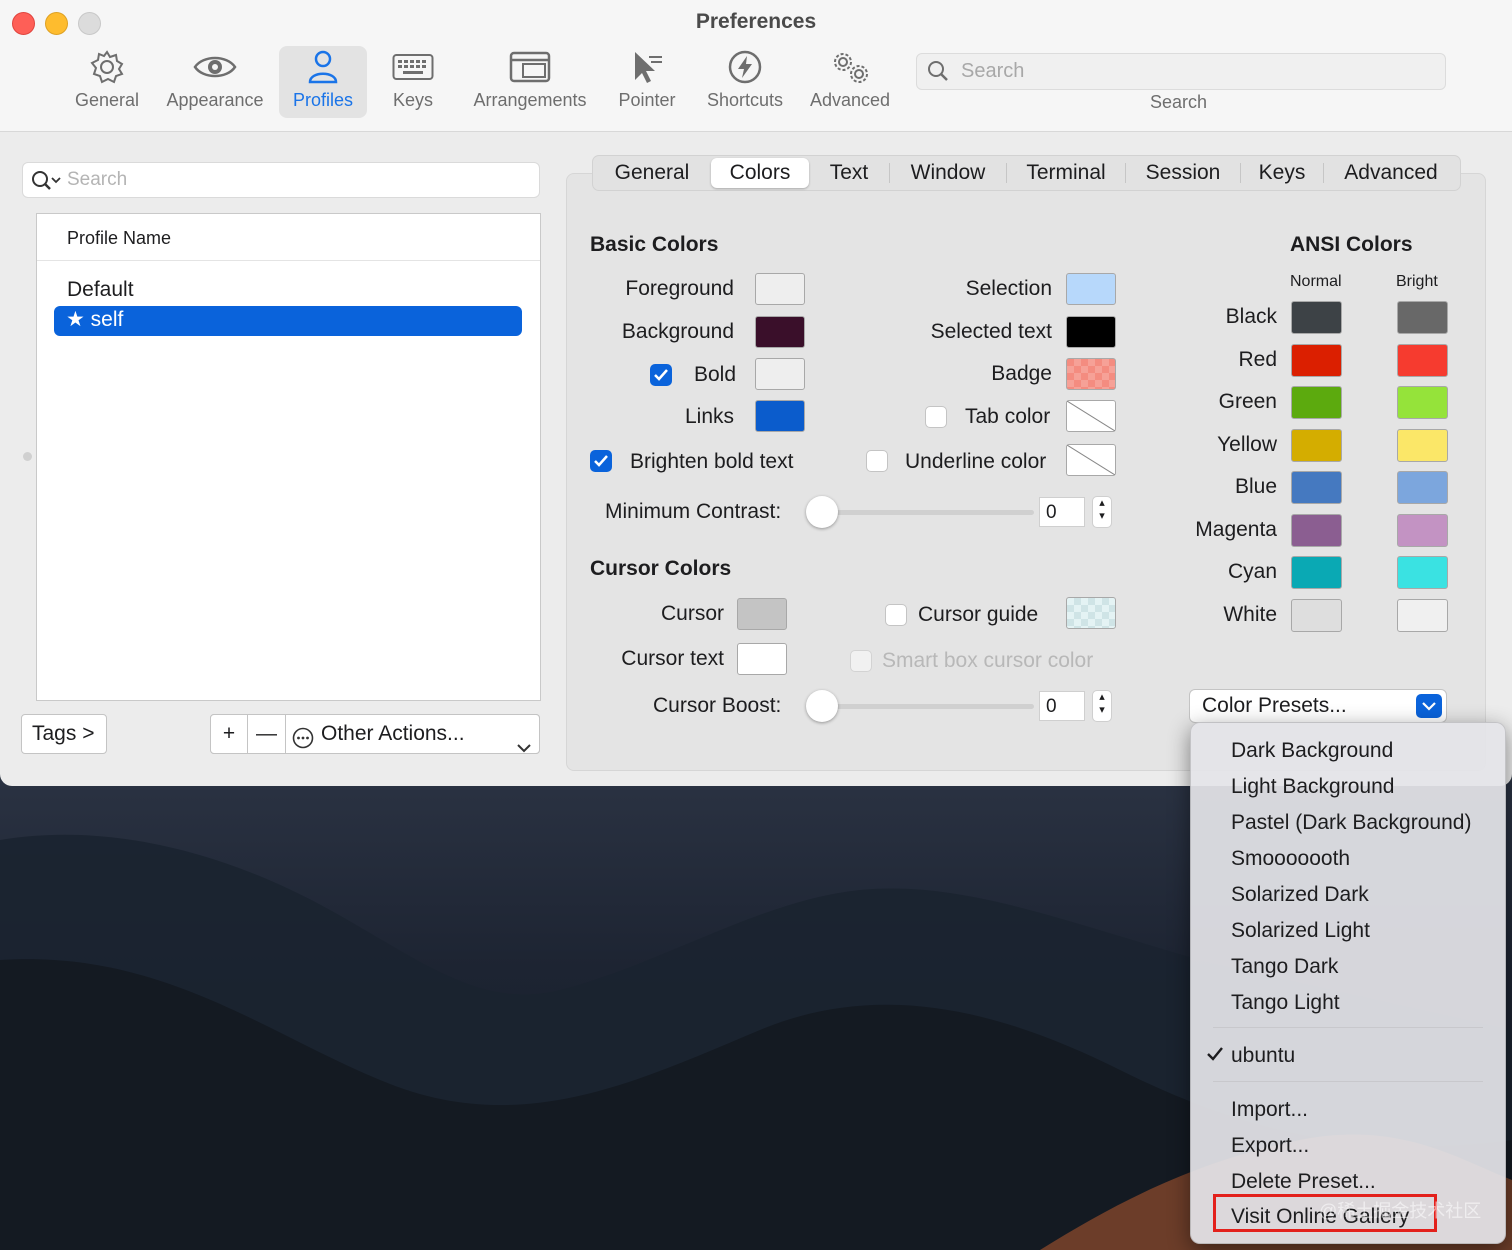 This screenshot has width=1512, height=1250. I want to click on menu-item-solarized-light: Solarized Light, so click(1300, 931).